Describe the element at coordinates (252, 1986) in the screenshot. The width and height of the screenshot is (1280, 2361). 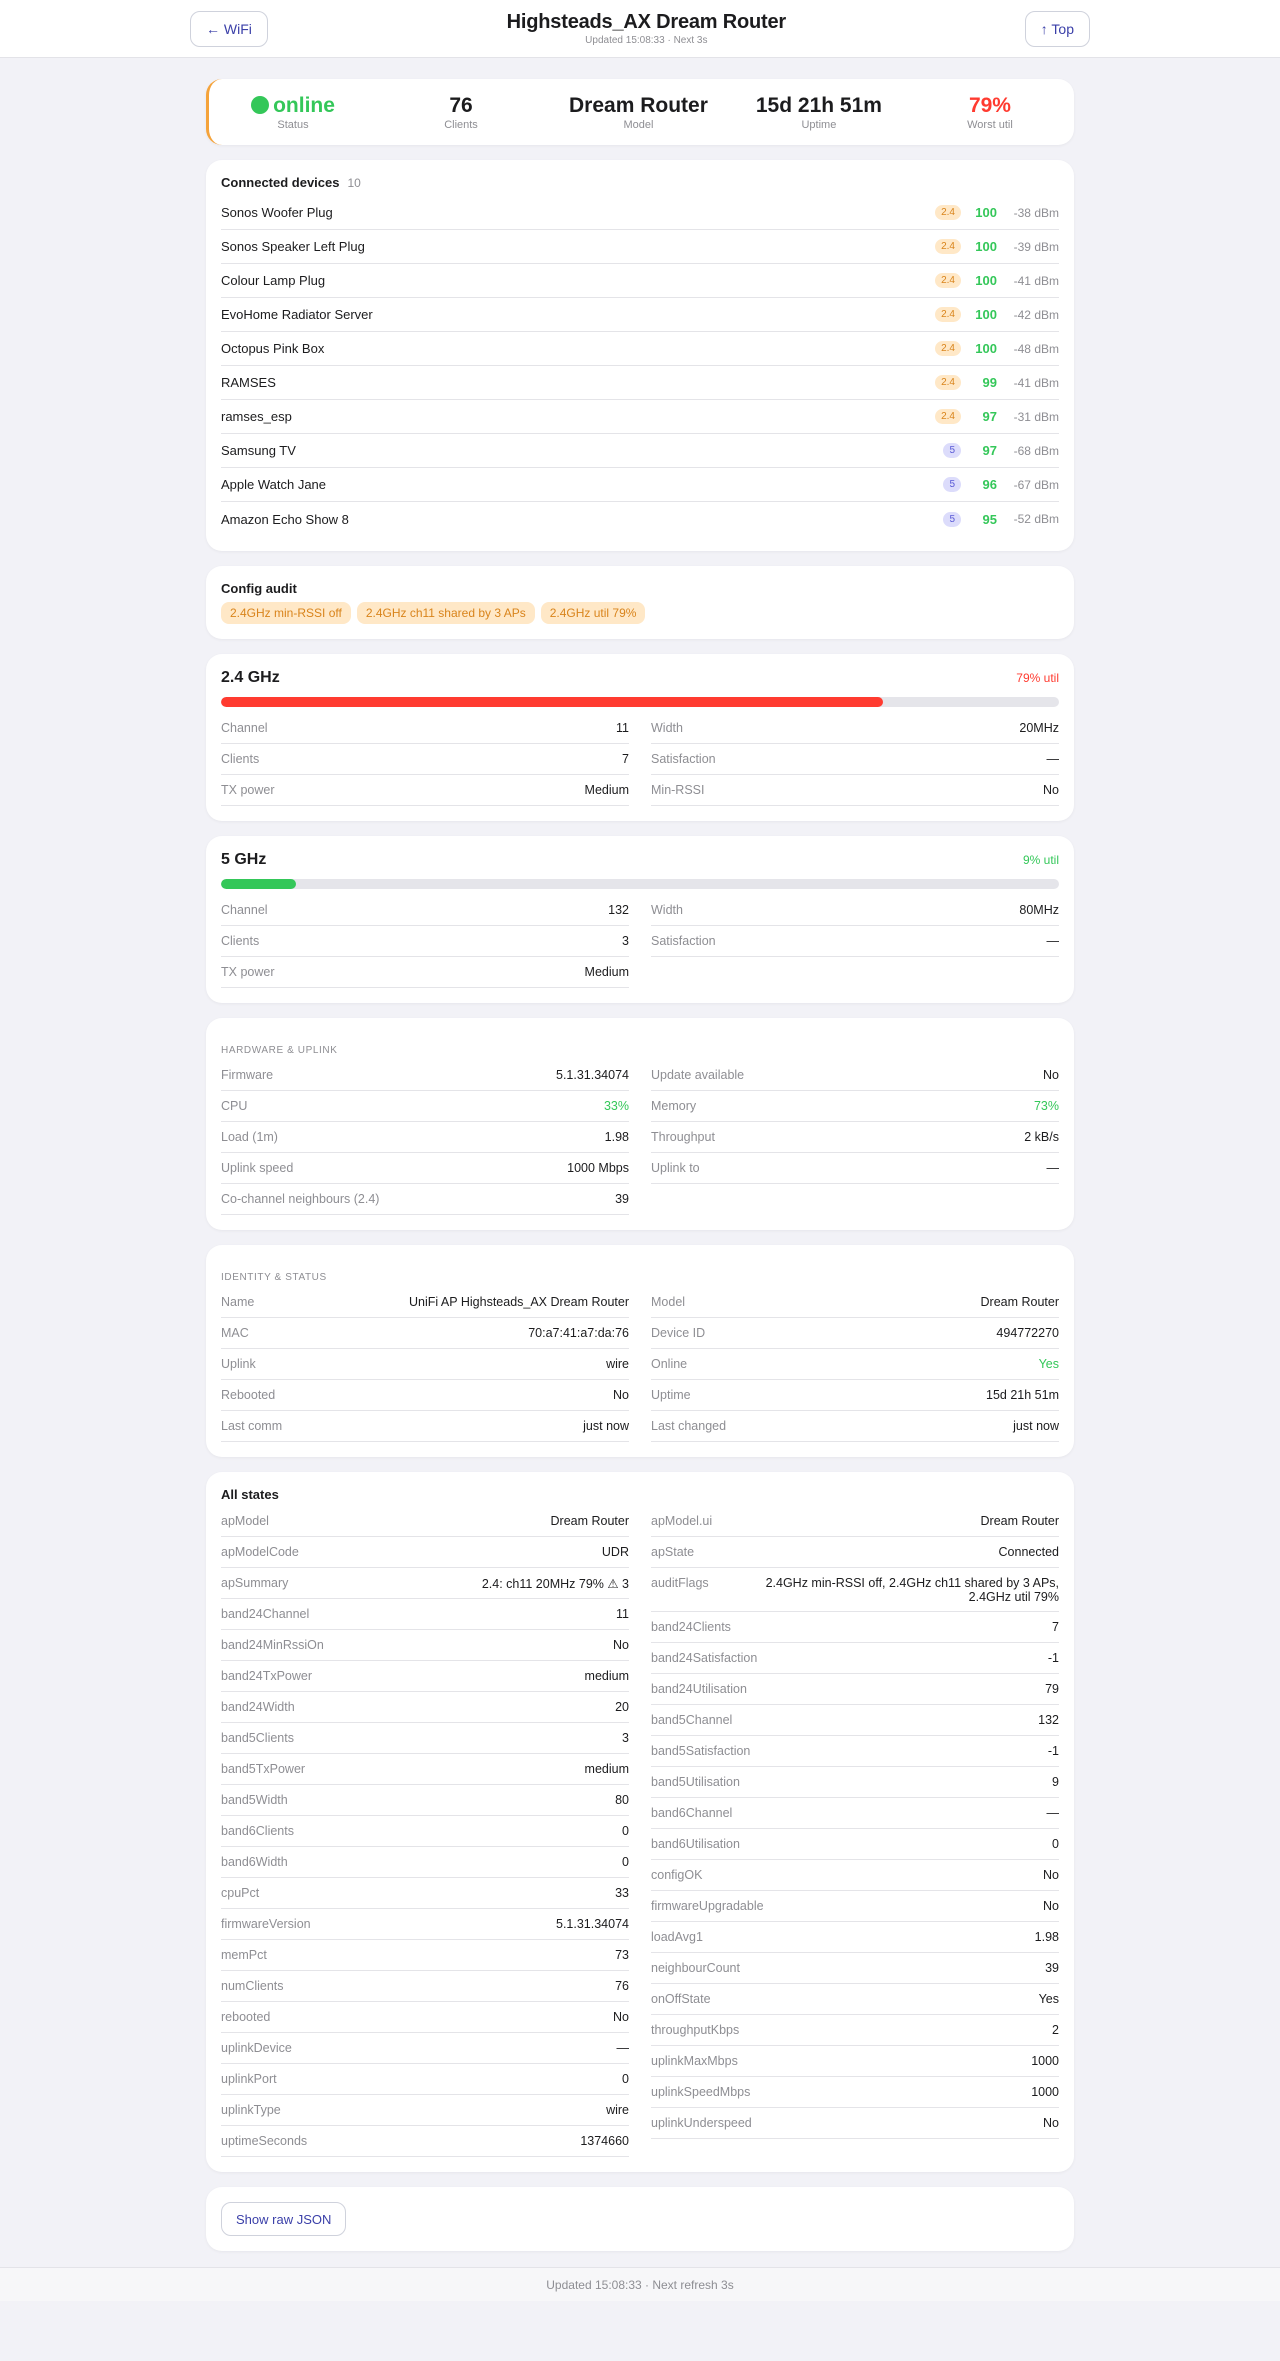
I see `kv-key: numClients` at that location.